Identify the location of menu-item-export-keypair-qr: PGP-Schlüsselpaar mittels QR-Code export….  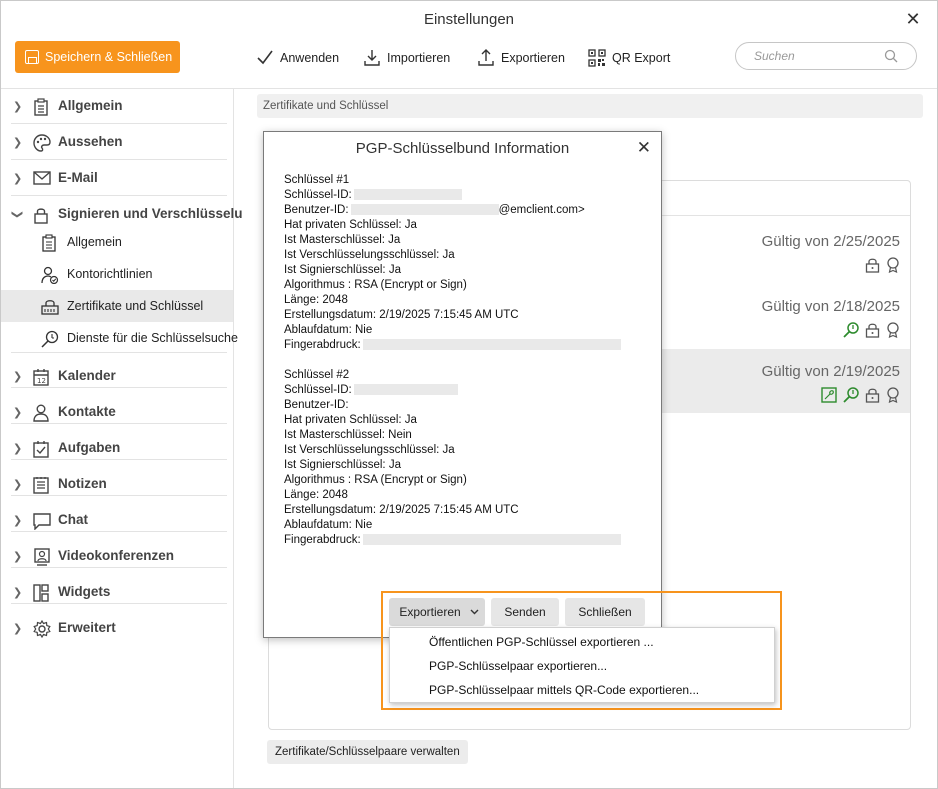
(564, 690).